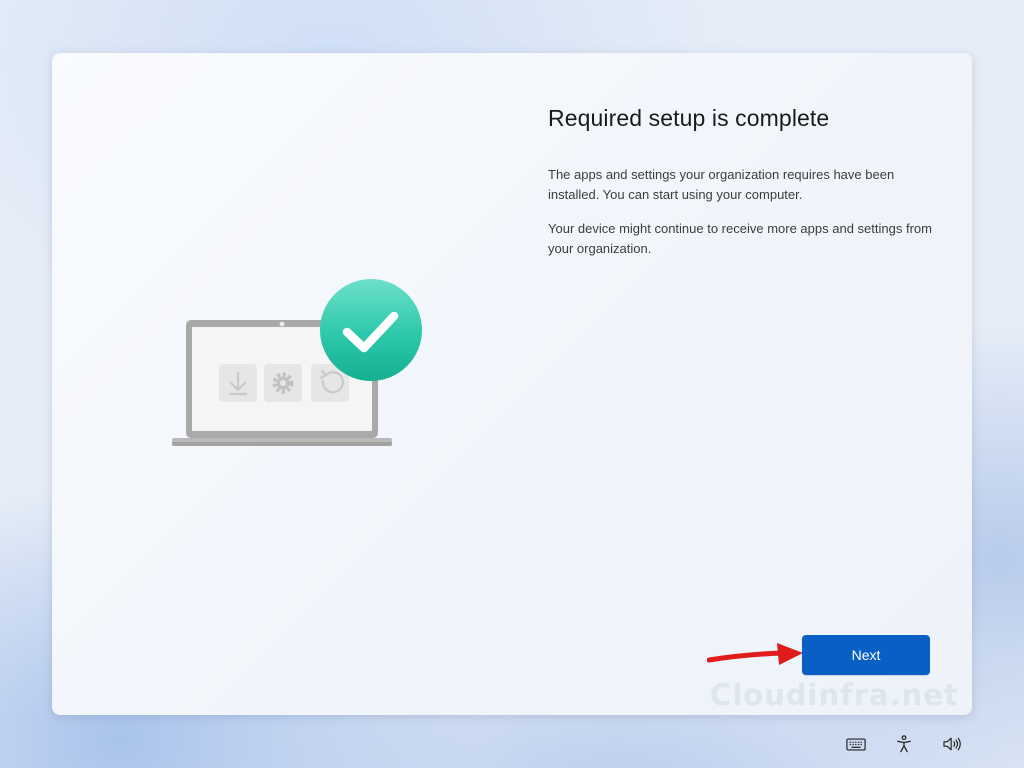  What do you see at coordinates (283, 383) in the screenshot?
I see `gear-icon` at bounding box center [283, 383].